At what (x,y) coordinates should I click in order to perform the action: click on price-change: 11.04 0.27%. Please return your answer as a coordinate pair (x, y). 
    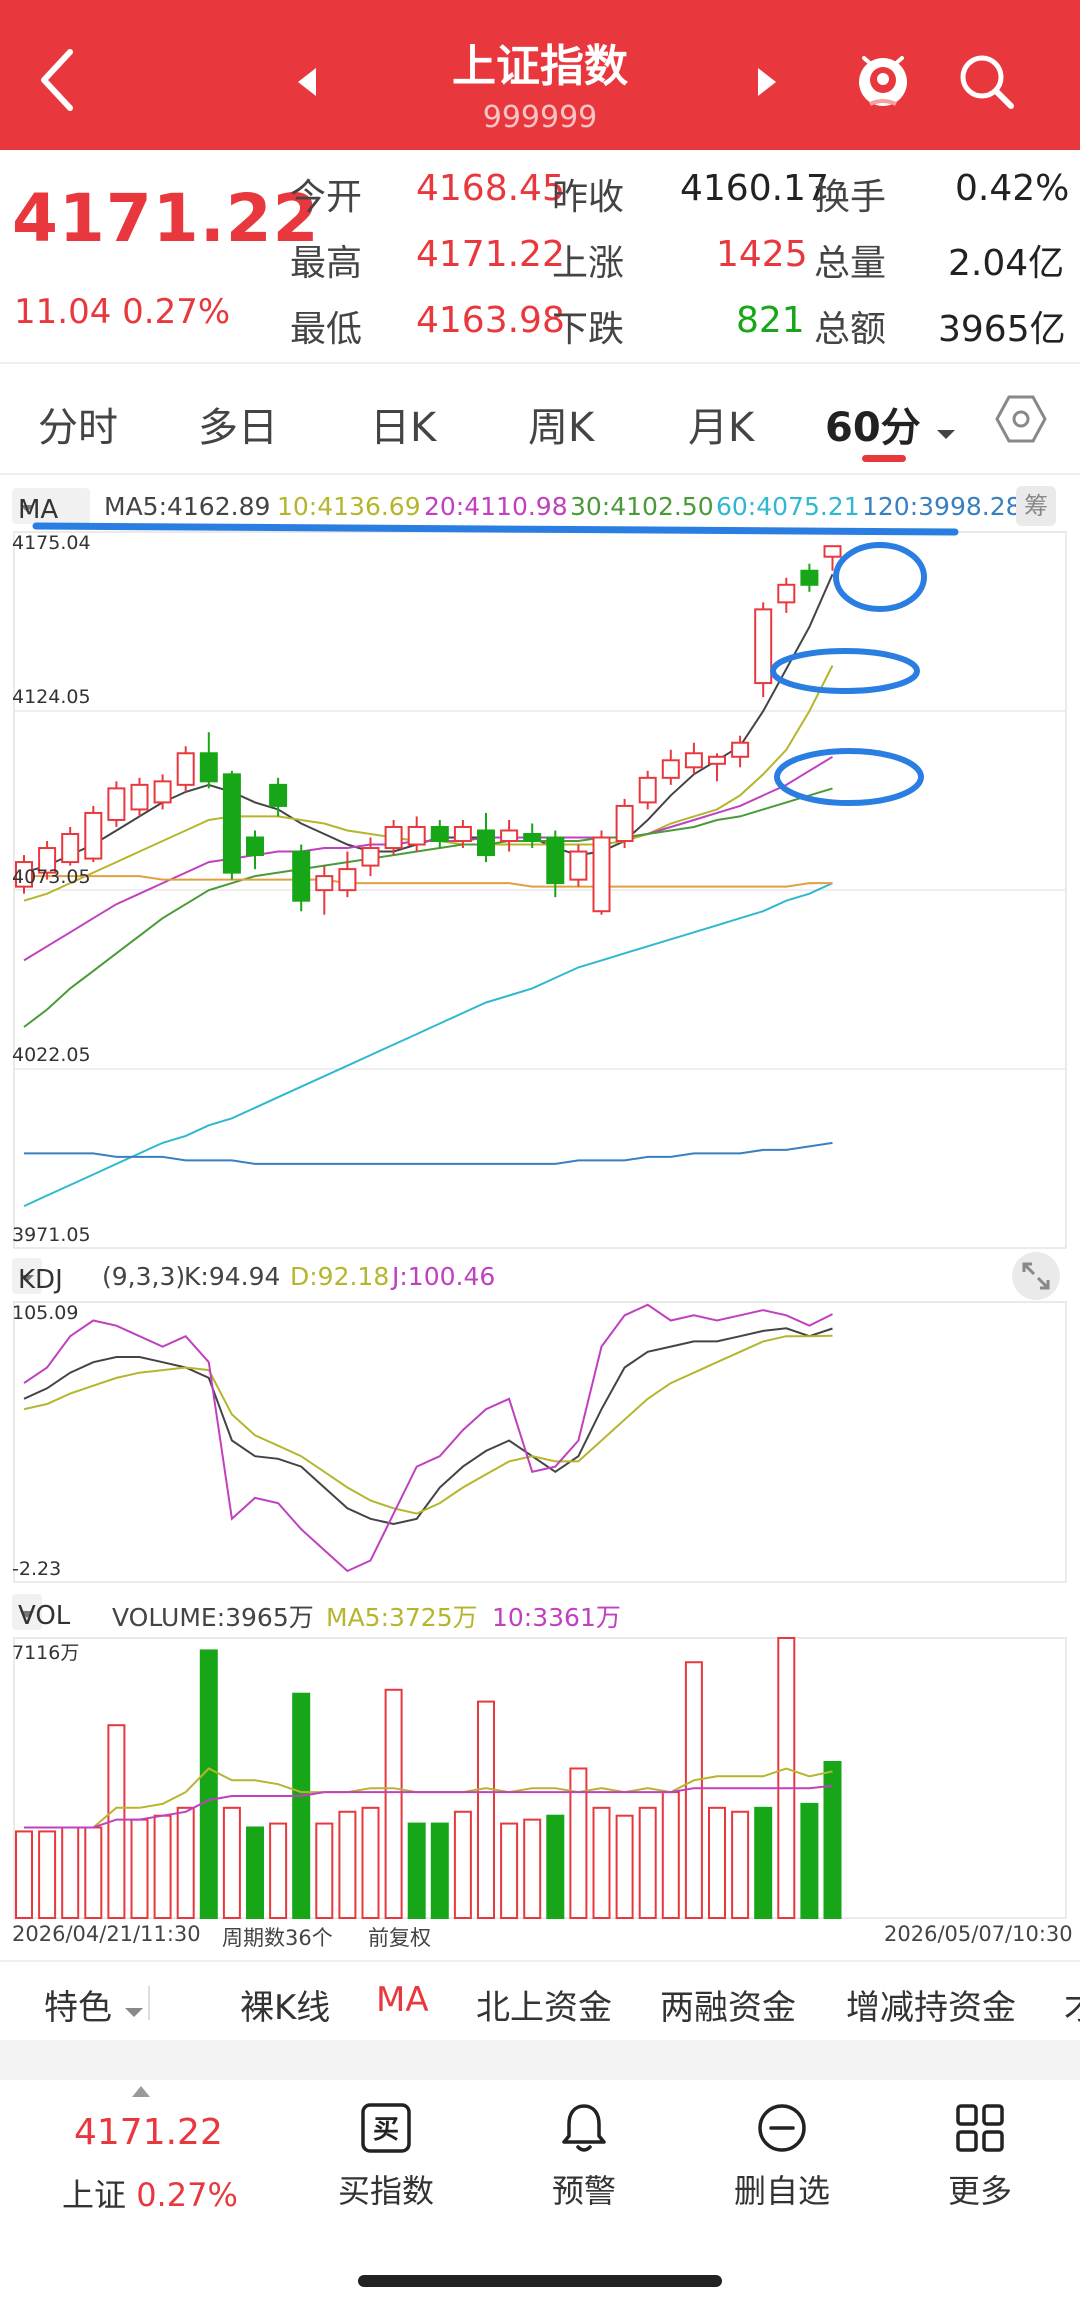
    Looking at the image, I should click on (122, 312).